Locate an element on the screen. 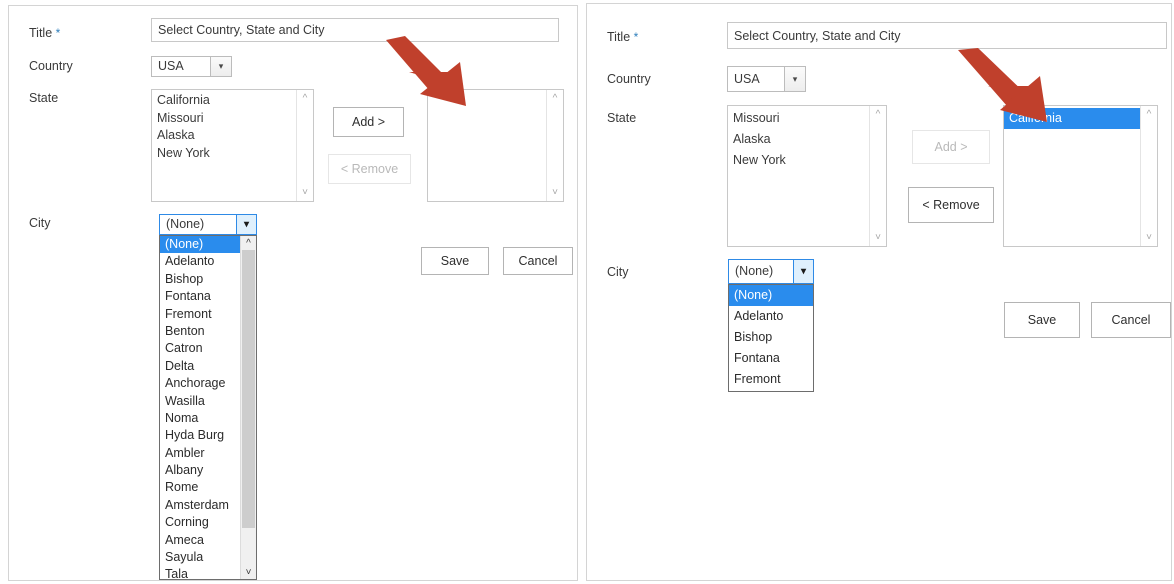 The width and height of the screenshot is (1174, 584). list-item: Ameca is located at coordinates (200, 540).